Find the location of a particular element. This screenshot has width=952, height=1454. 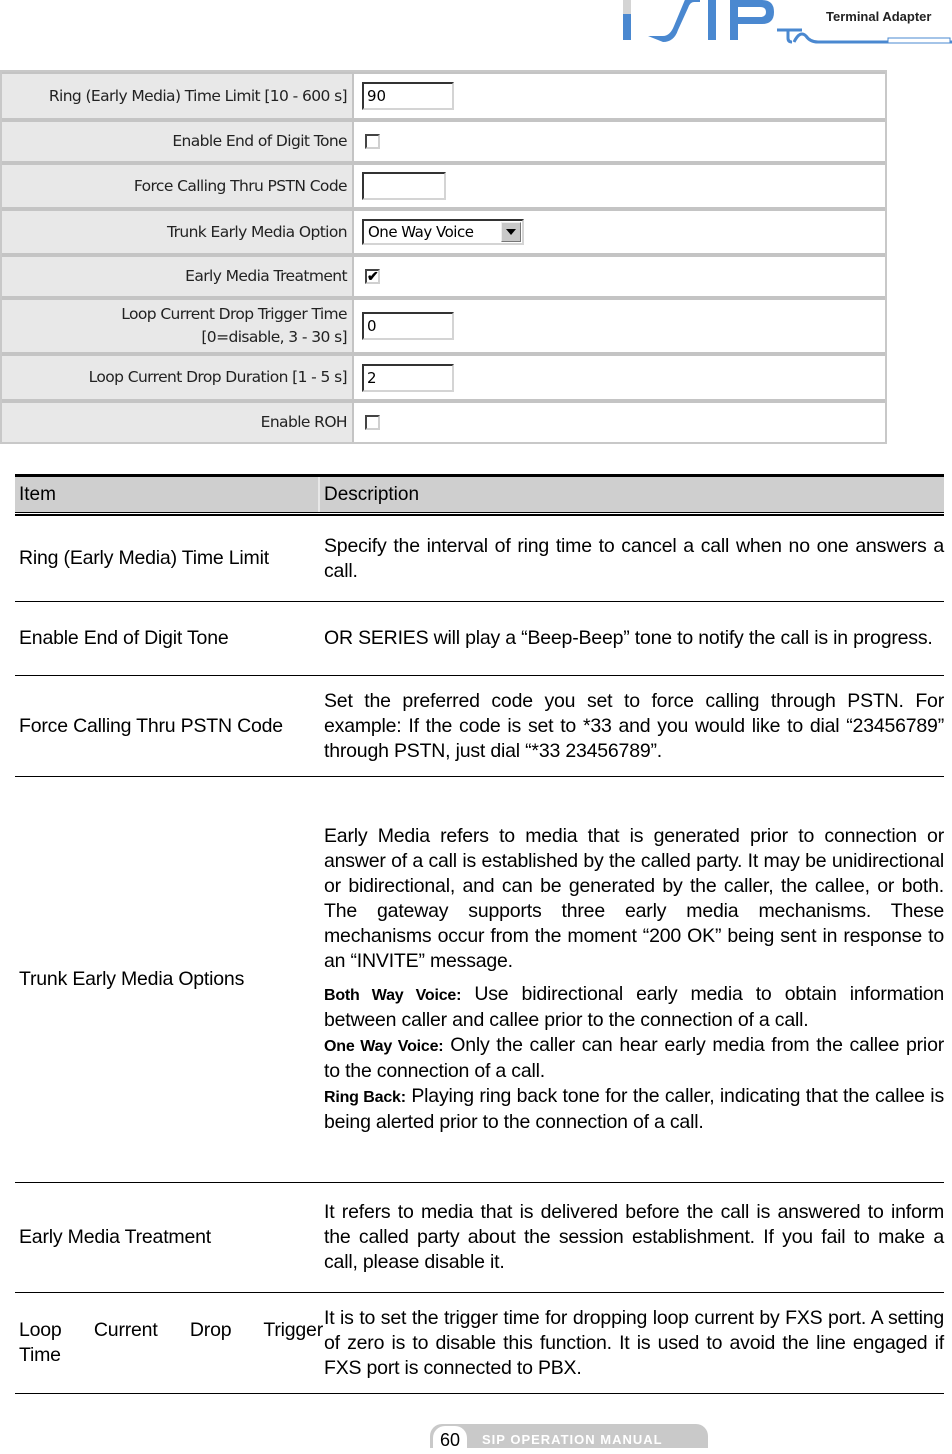

force-pstn-code-input is located at coordinates (404, 186).